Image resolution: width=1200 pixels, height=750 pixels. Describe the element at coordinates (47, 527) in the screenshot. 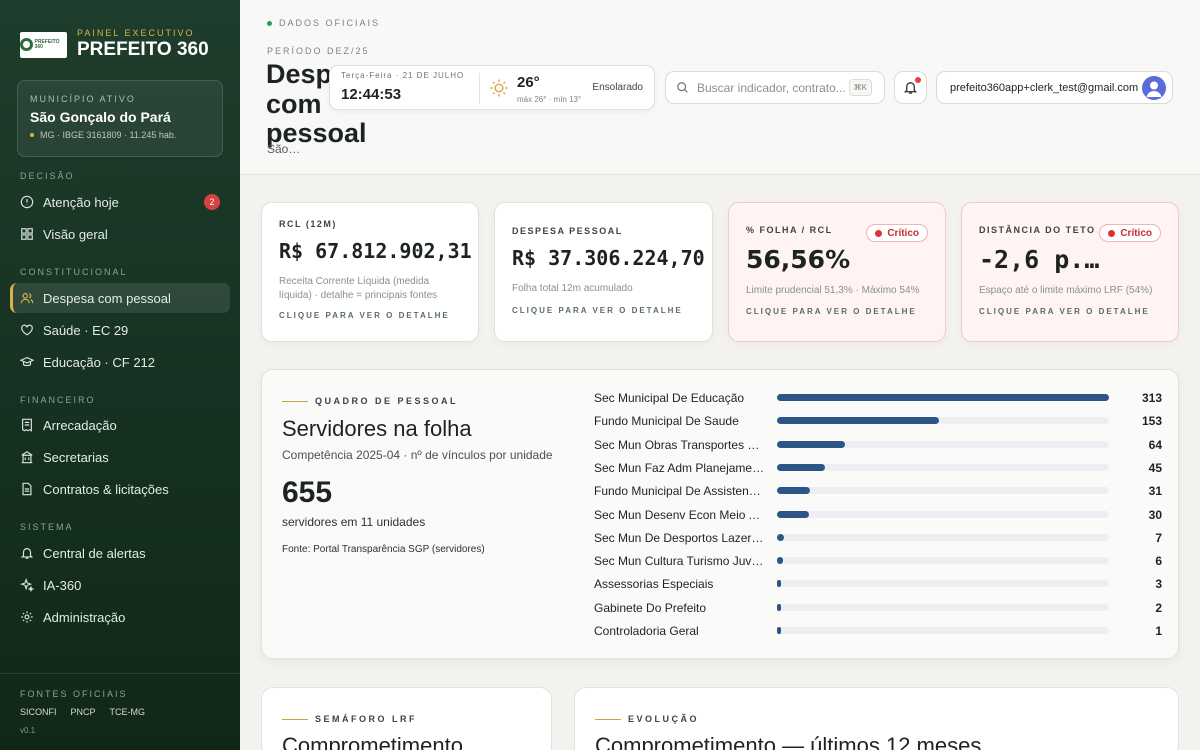

I see `section-sistema: SISTEMA` at that location.